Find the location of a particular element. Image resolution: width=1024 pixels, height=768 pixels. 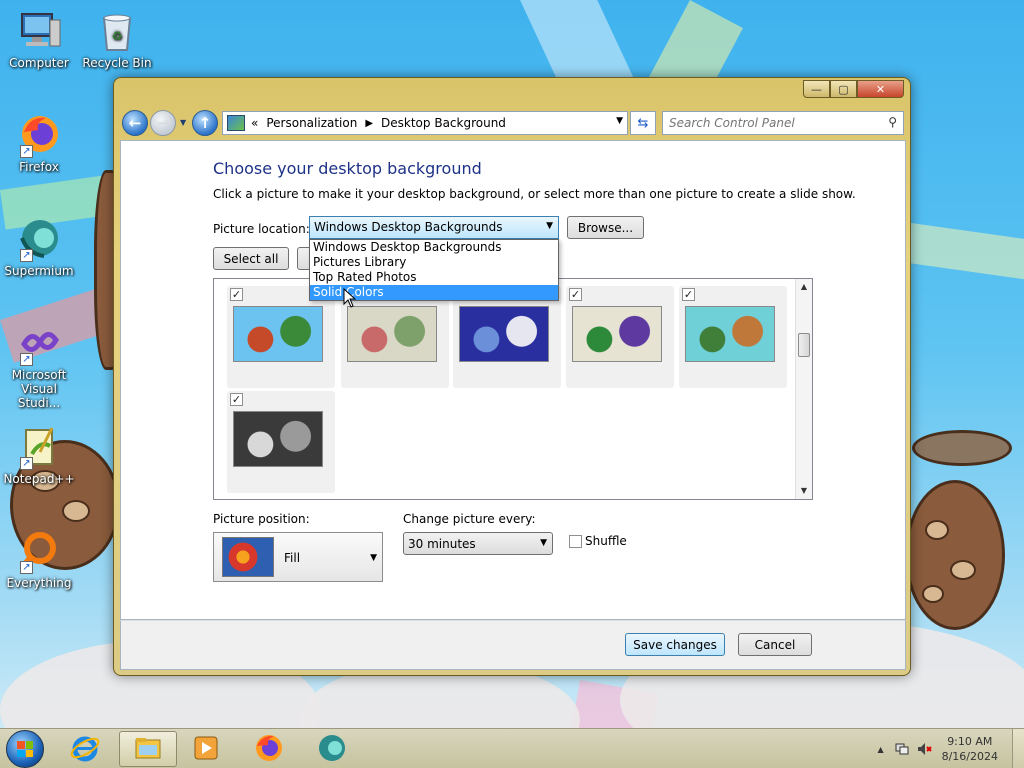

desktop-icon-firefox: ↗ Firefox is located at coordinates (39, 143).